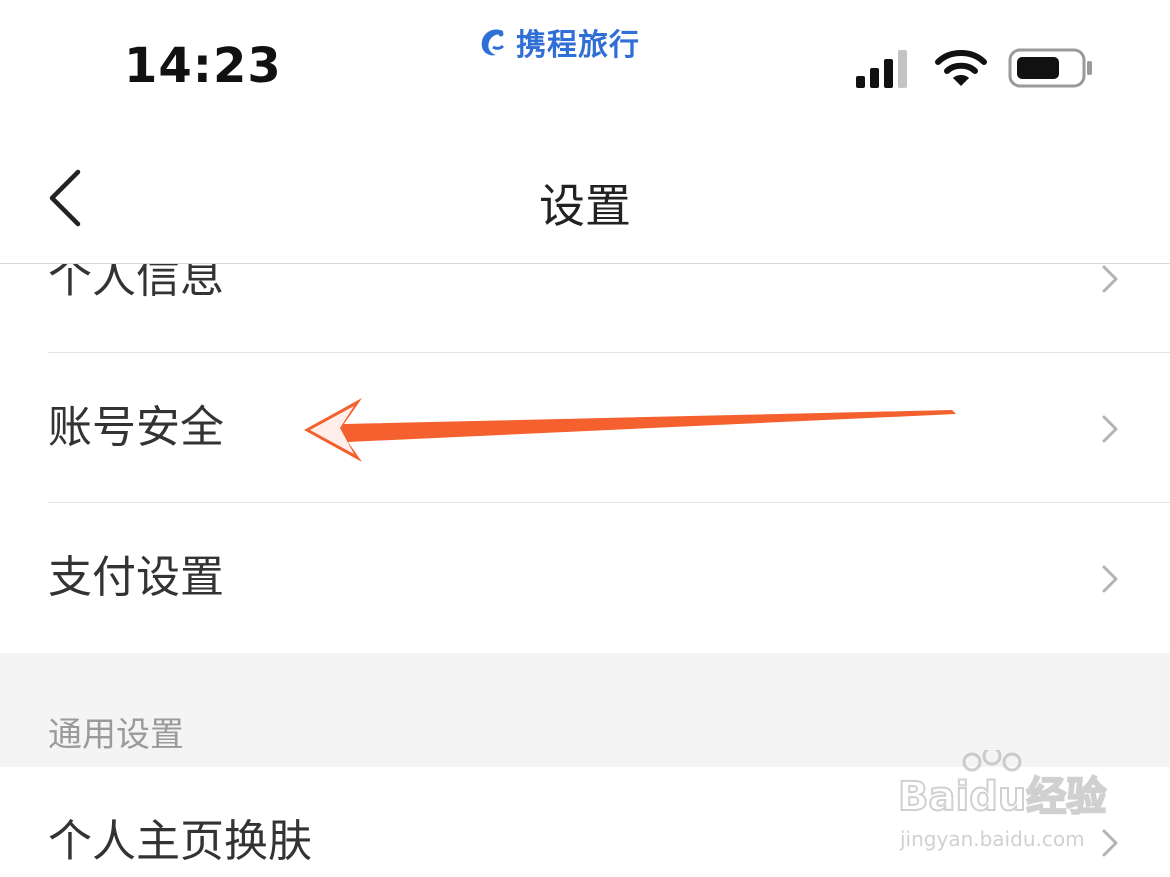 This screenshot has height=877, width=1170. What do you see at coordinates (136, 577) in the screenshot?
I see `list-item-label: 支付设置` at bounding box center [136, 577].